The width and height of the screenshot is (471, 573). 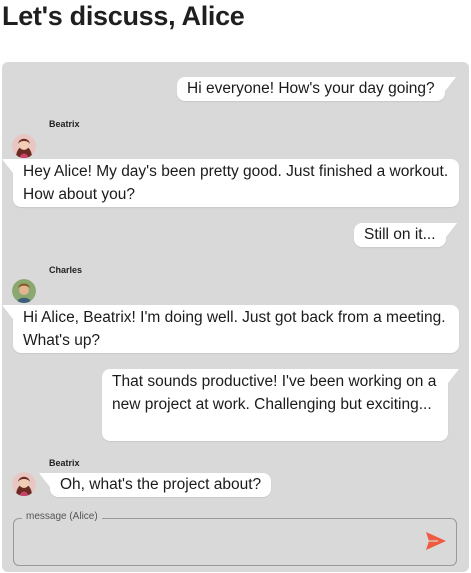 What do you see at coordinates (24, 291) in the screenshot?
I see `avatar-charles` at bounding box center [24, 291].